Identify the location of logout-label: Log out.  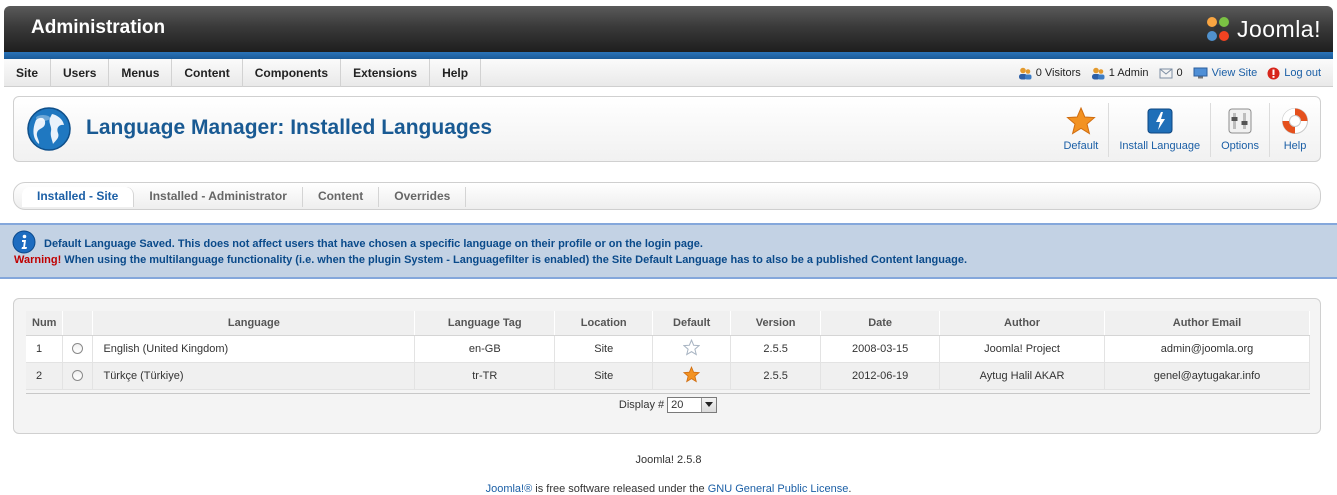
(1302, 73).